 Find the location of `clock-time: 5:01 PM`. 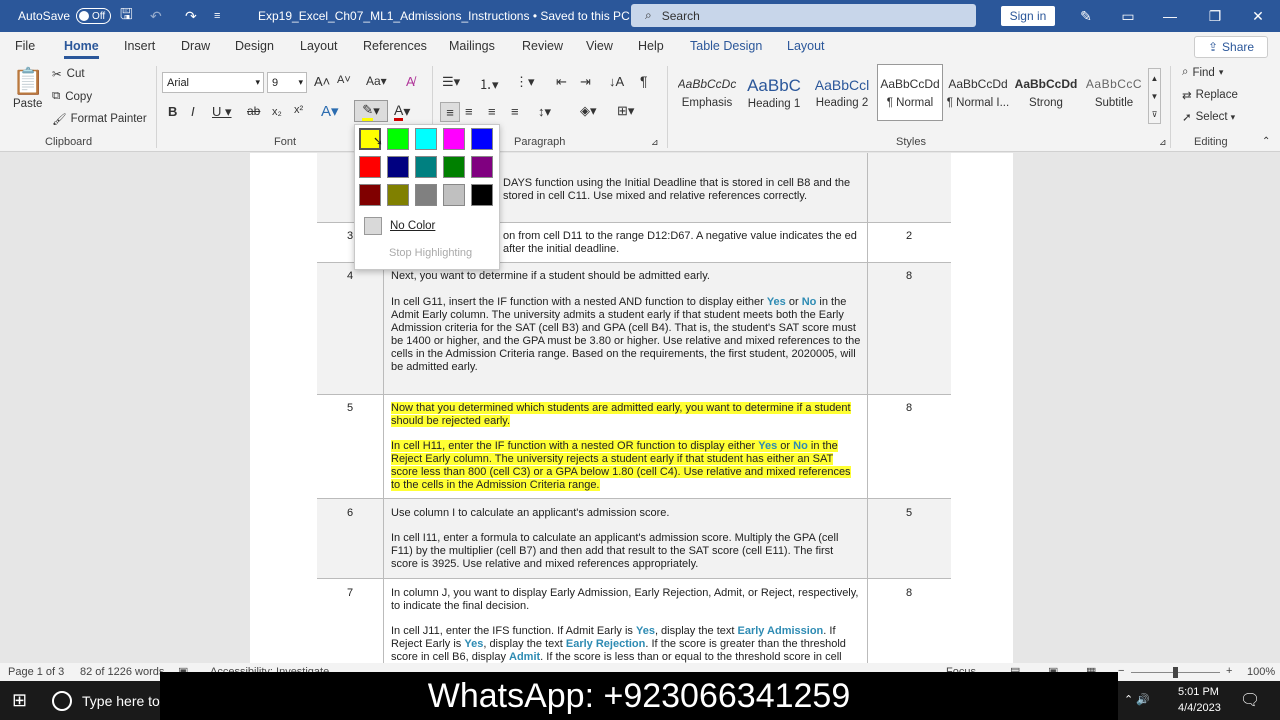

clock-time: 5:01 PM is located at coordinates (1198, 692).